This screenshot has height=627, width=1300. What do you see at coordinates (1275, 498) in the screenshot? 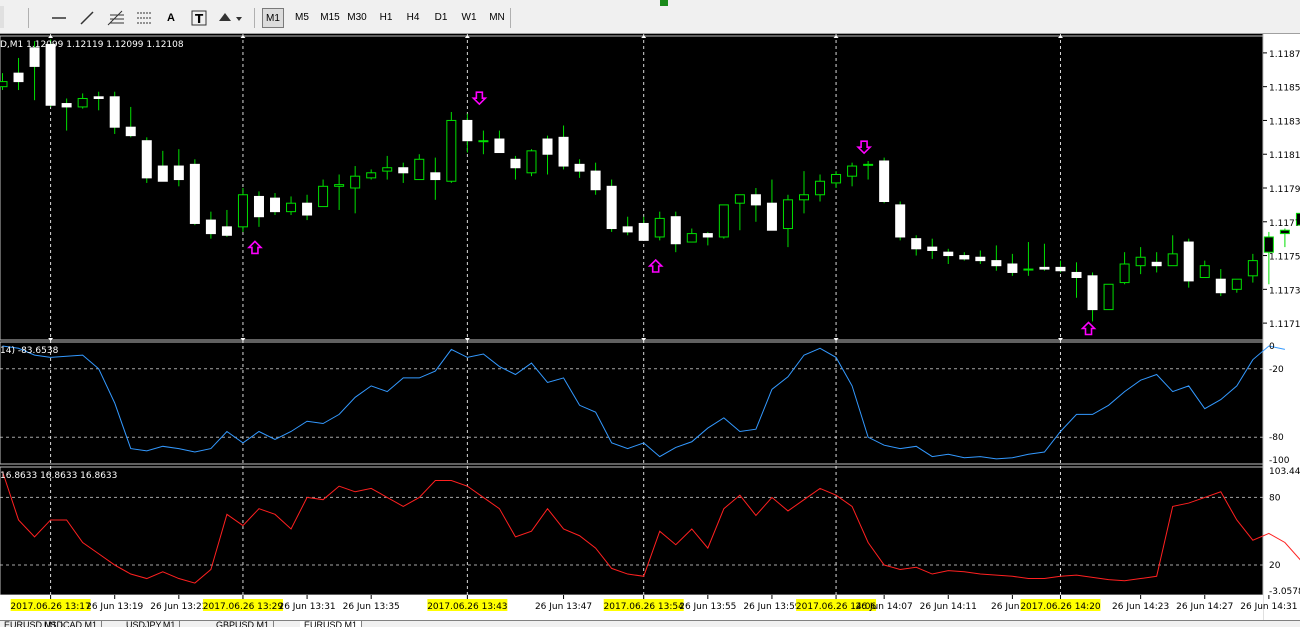
I see `indicator-tick-label: 80` at bounding box center [1275, 498].